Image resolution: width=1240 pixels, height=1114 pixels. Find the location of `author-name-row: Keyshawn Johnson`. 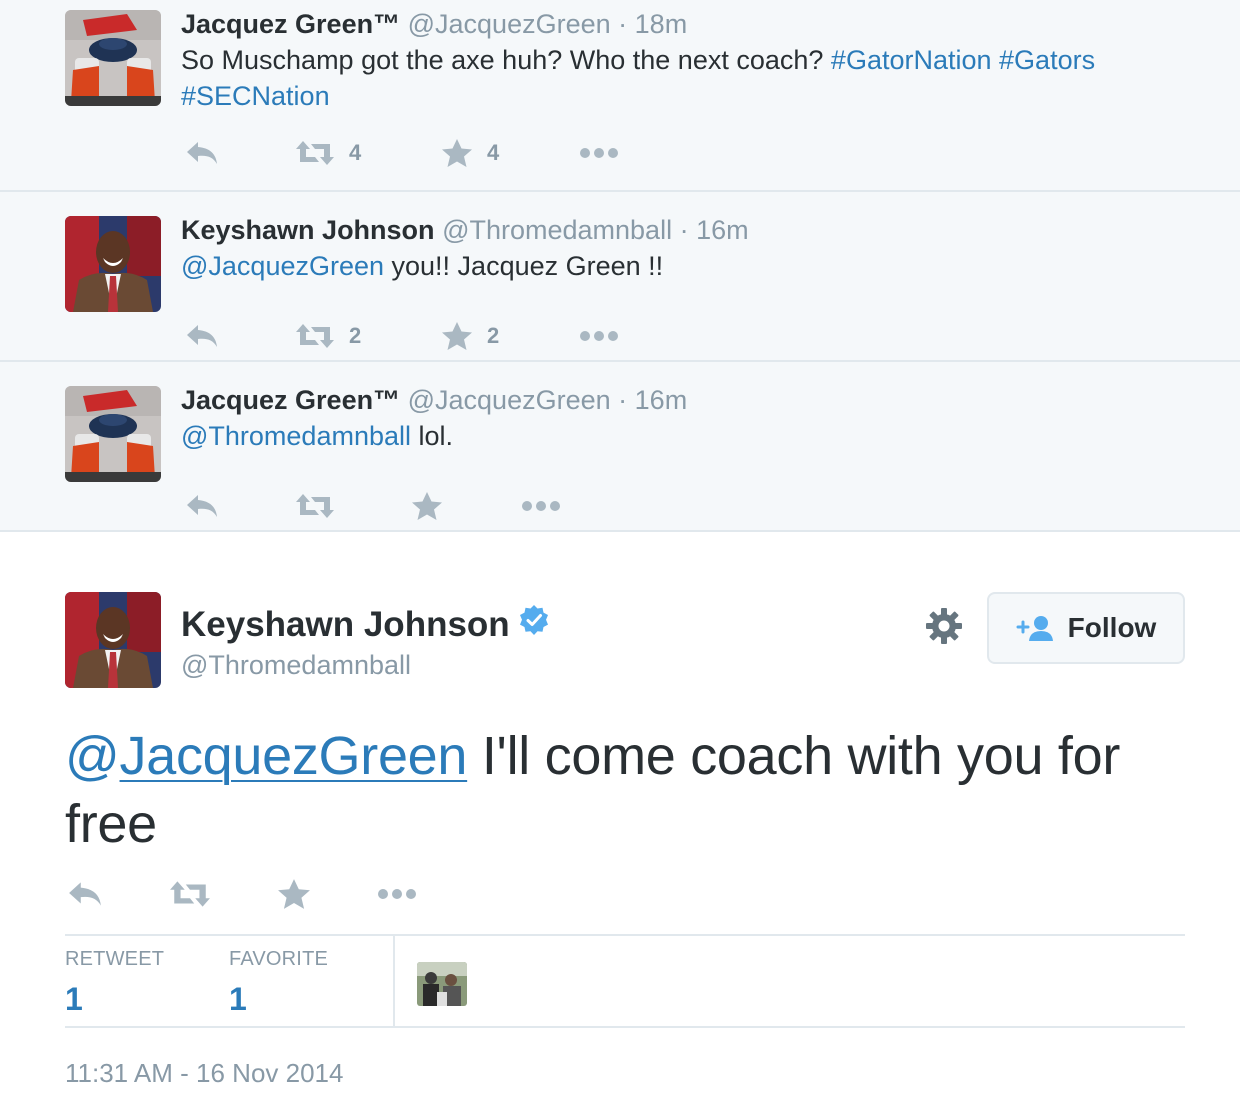

author-name-row: Keyshawn Johnson is located at coordinates (365, 624).